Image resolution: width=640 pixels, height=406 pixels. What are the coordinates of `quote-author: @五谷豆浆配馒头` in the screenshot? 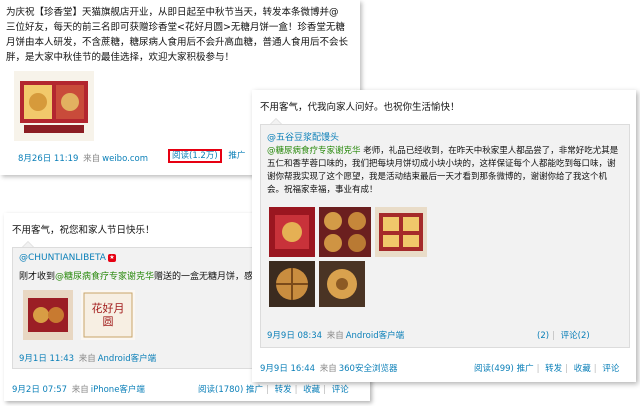 It's located at (303, 136).